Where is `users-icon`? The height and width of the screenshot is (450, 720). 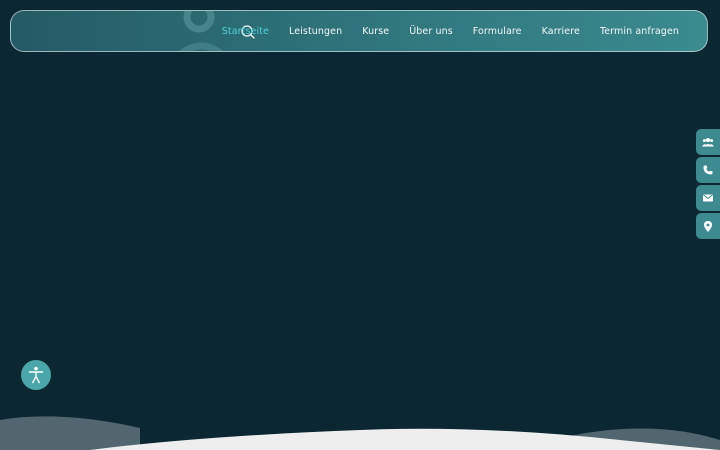 users-icon is located at coordinates (708, 142).